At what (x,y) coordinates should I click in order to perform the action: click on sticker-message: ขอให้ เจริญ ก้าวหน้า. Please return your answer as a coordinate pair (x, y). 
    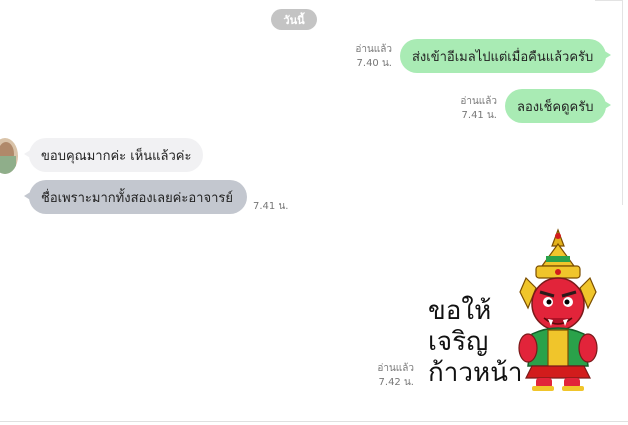
    Looking at the image, I should click on (518, 309).